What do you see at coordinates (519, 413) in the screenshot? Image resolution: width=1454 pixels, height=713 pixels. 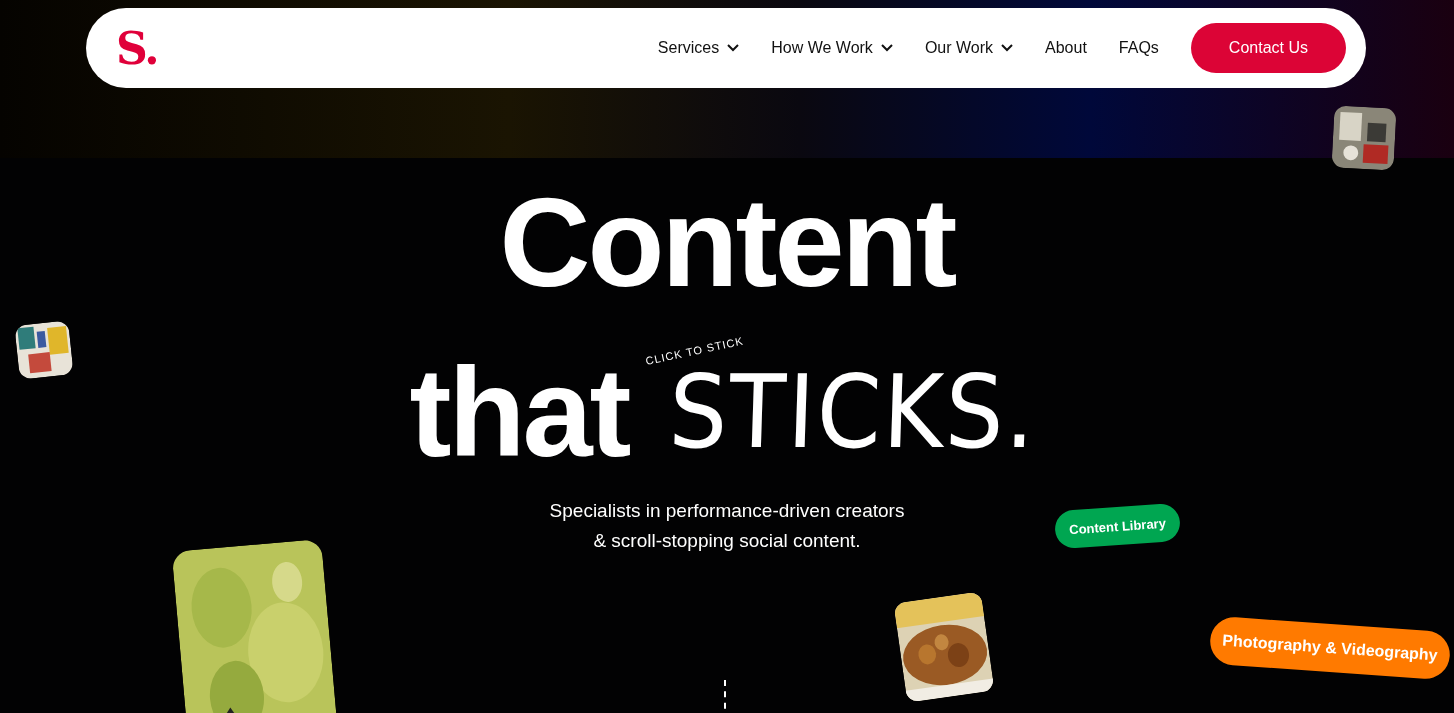 I see `headline: that` at bounding box center [519, 413].